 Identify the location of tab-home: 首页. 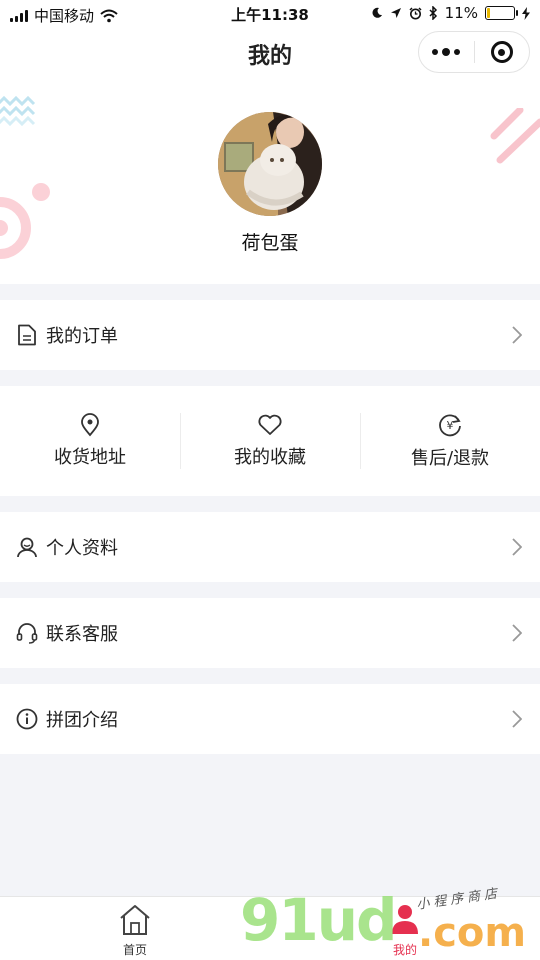
(135, 928).